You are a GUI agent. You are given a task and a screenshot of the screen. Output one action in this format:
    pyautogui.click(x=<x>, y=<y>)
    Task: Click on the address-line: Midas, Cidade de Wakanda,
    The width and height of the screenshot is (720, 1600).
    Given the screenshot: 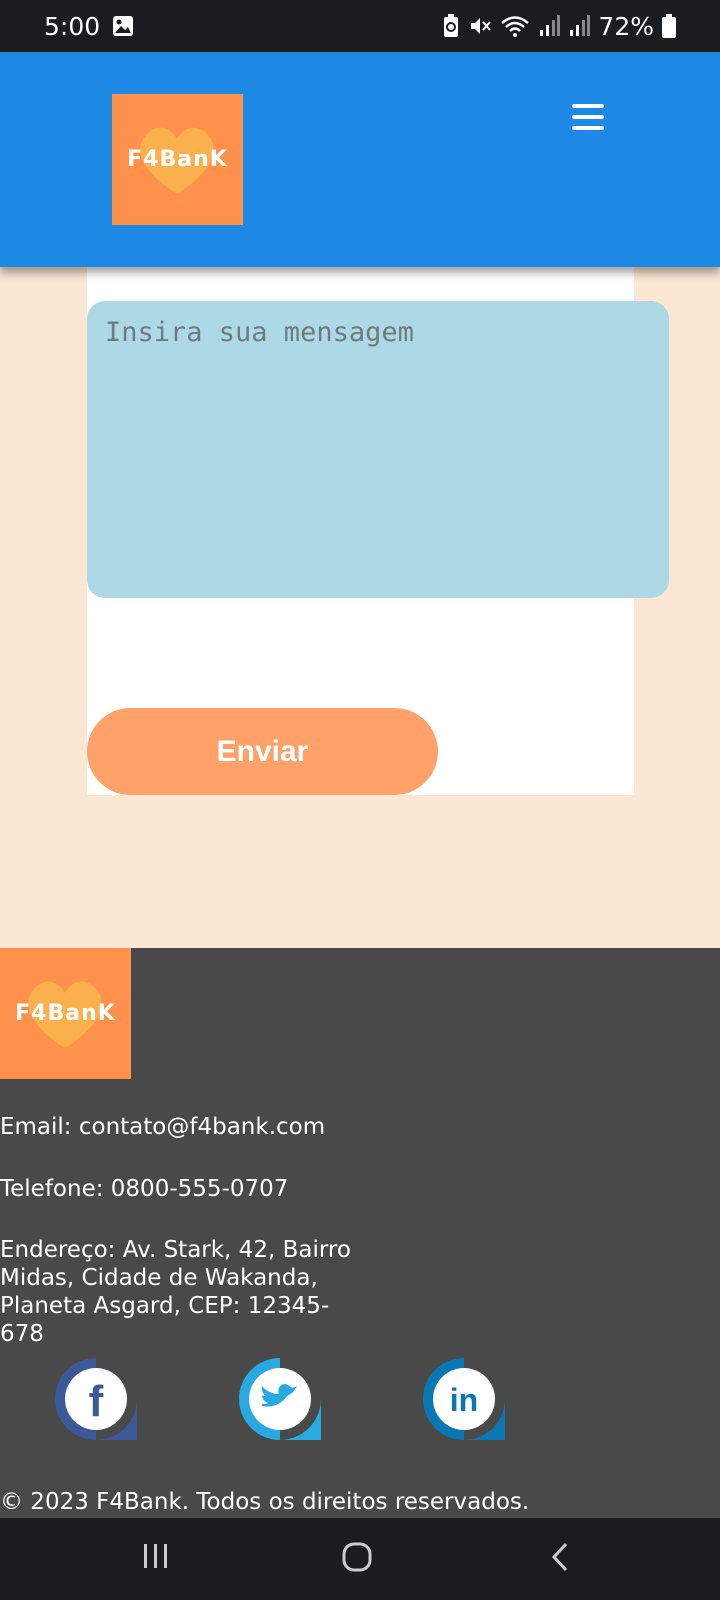 What is the action you would take?
    pyautogui.click(x=159, y=1278)
    